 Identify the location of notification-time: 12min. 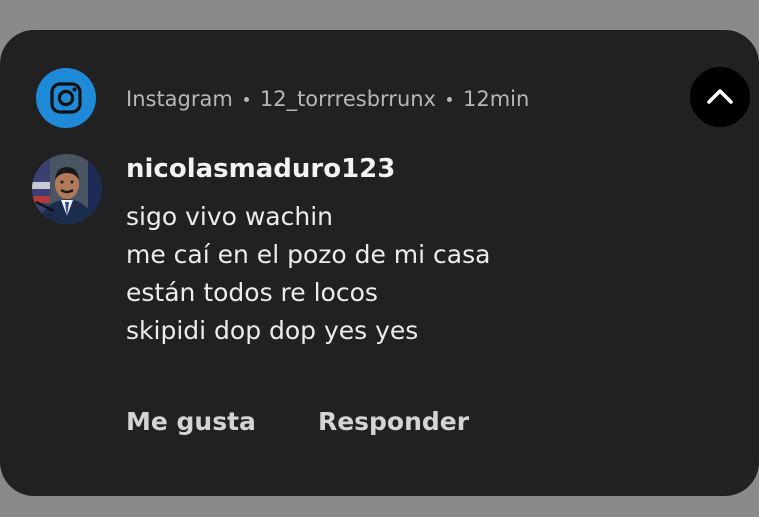
(496, 99).